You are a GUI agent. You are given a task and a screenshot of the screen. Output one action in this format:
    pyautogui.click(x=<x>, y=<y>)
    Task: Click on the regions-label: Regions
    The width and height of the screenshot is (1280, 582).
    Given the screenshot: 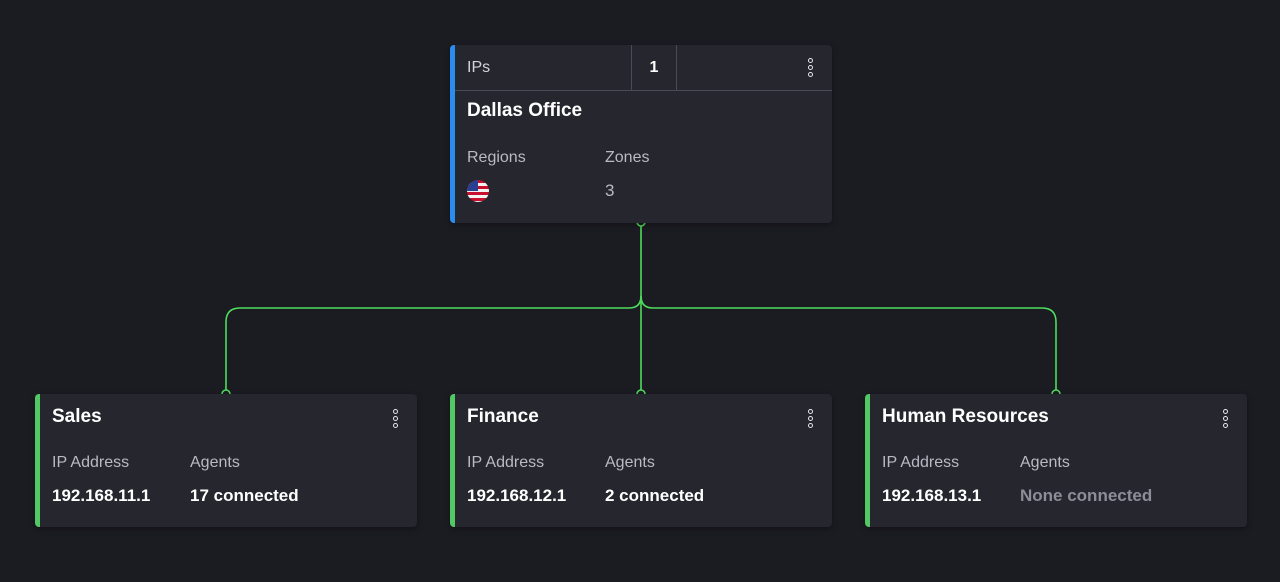 What is the action you would take?
    pyautogui.click(x=496, y=157)
    